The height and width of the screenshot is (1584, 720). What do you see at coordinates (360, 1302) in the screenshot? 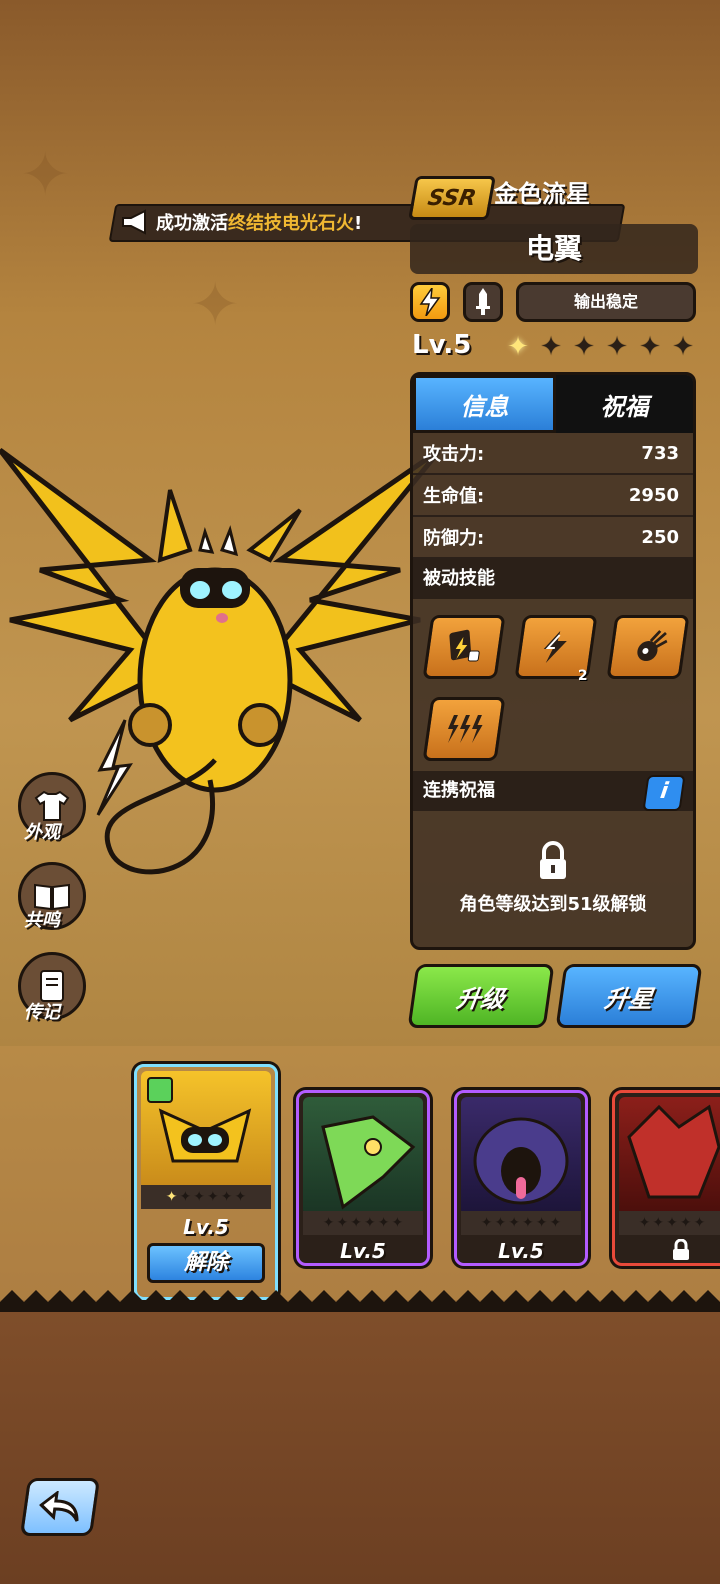
I see `spike-divider` at bounding box center [360, 1302].